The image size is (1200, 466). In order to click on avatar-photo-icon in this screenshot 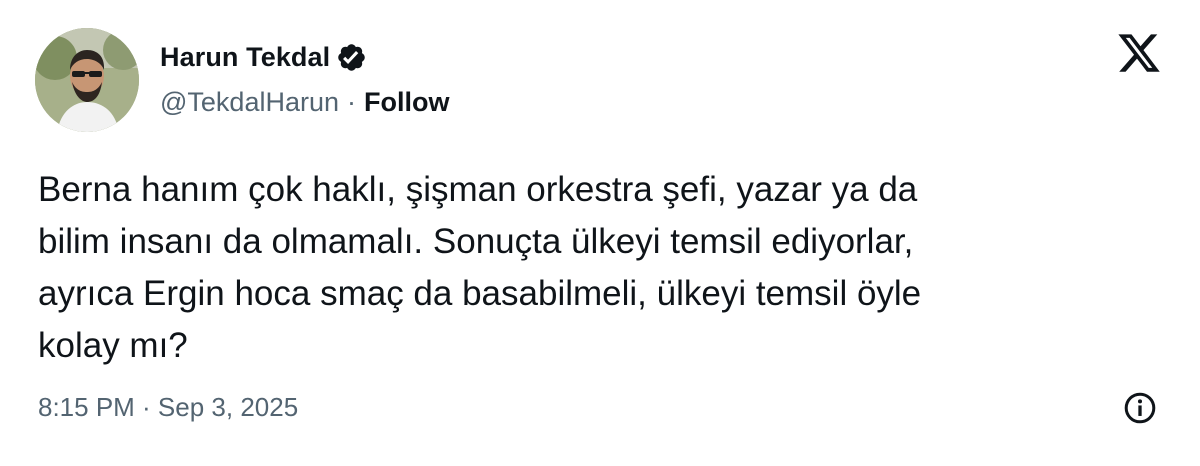, I will do `click(87, 80)`.